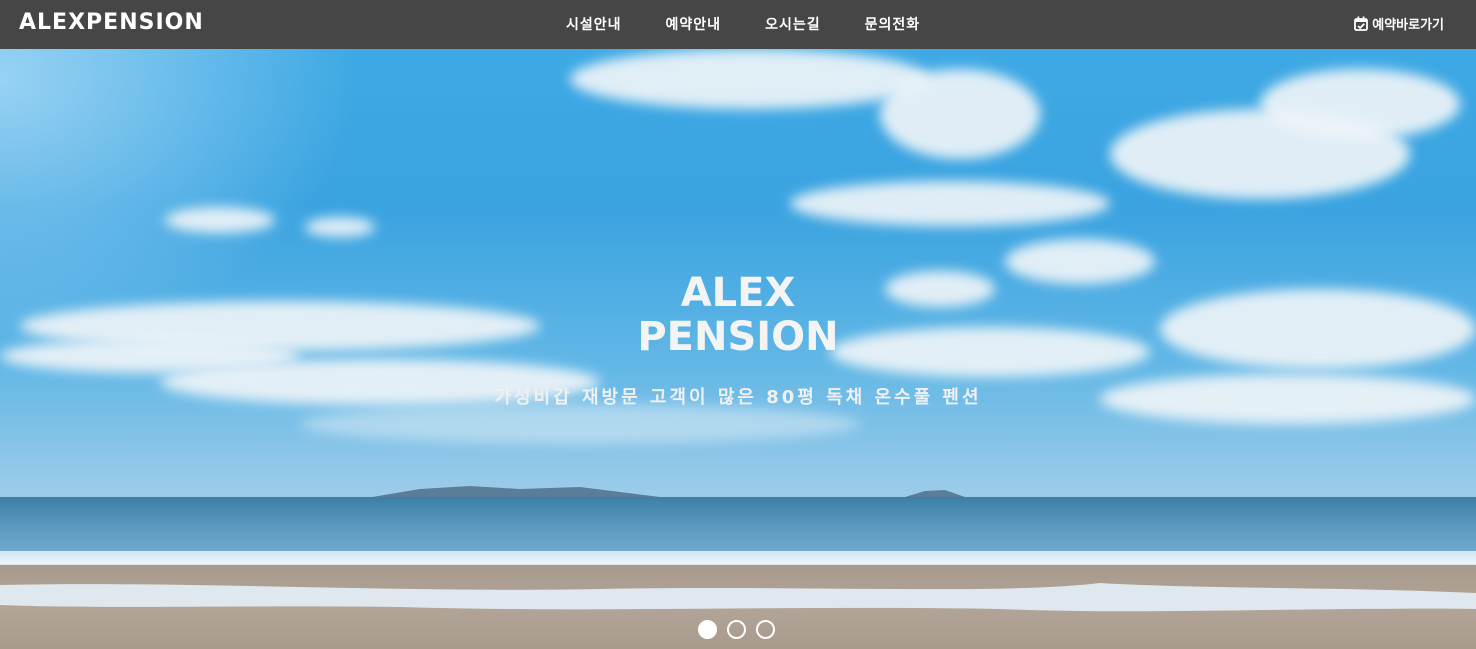 The width and height of the screenshot is (1476, 649). Describe the element at coordinates (893, 24) in the screenshot. I see `menu-item-contact: 문의전화` at that location.